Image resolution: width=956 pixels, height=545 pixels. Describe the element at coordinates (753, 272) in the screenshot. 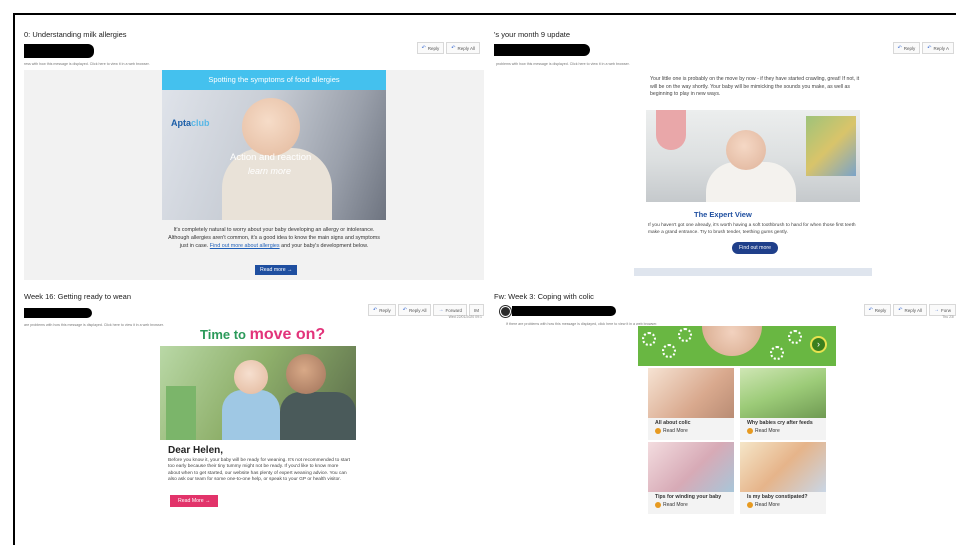

I see `footer-band` at that location.